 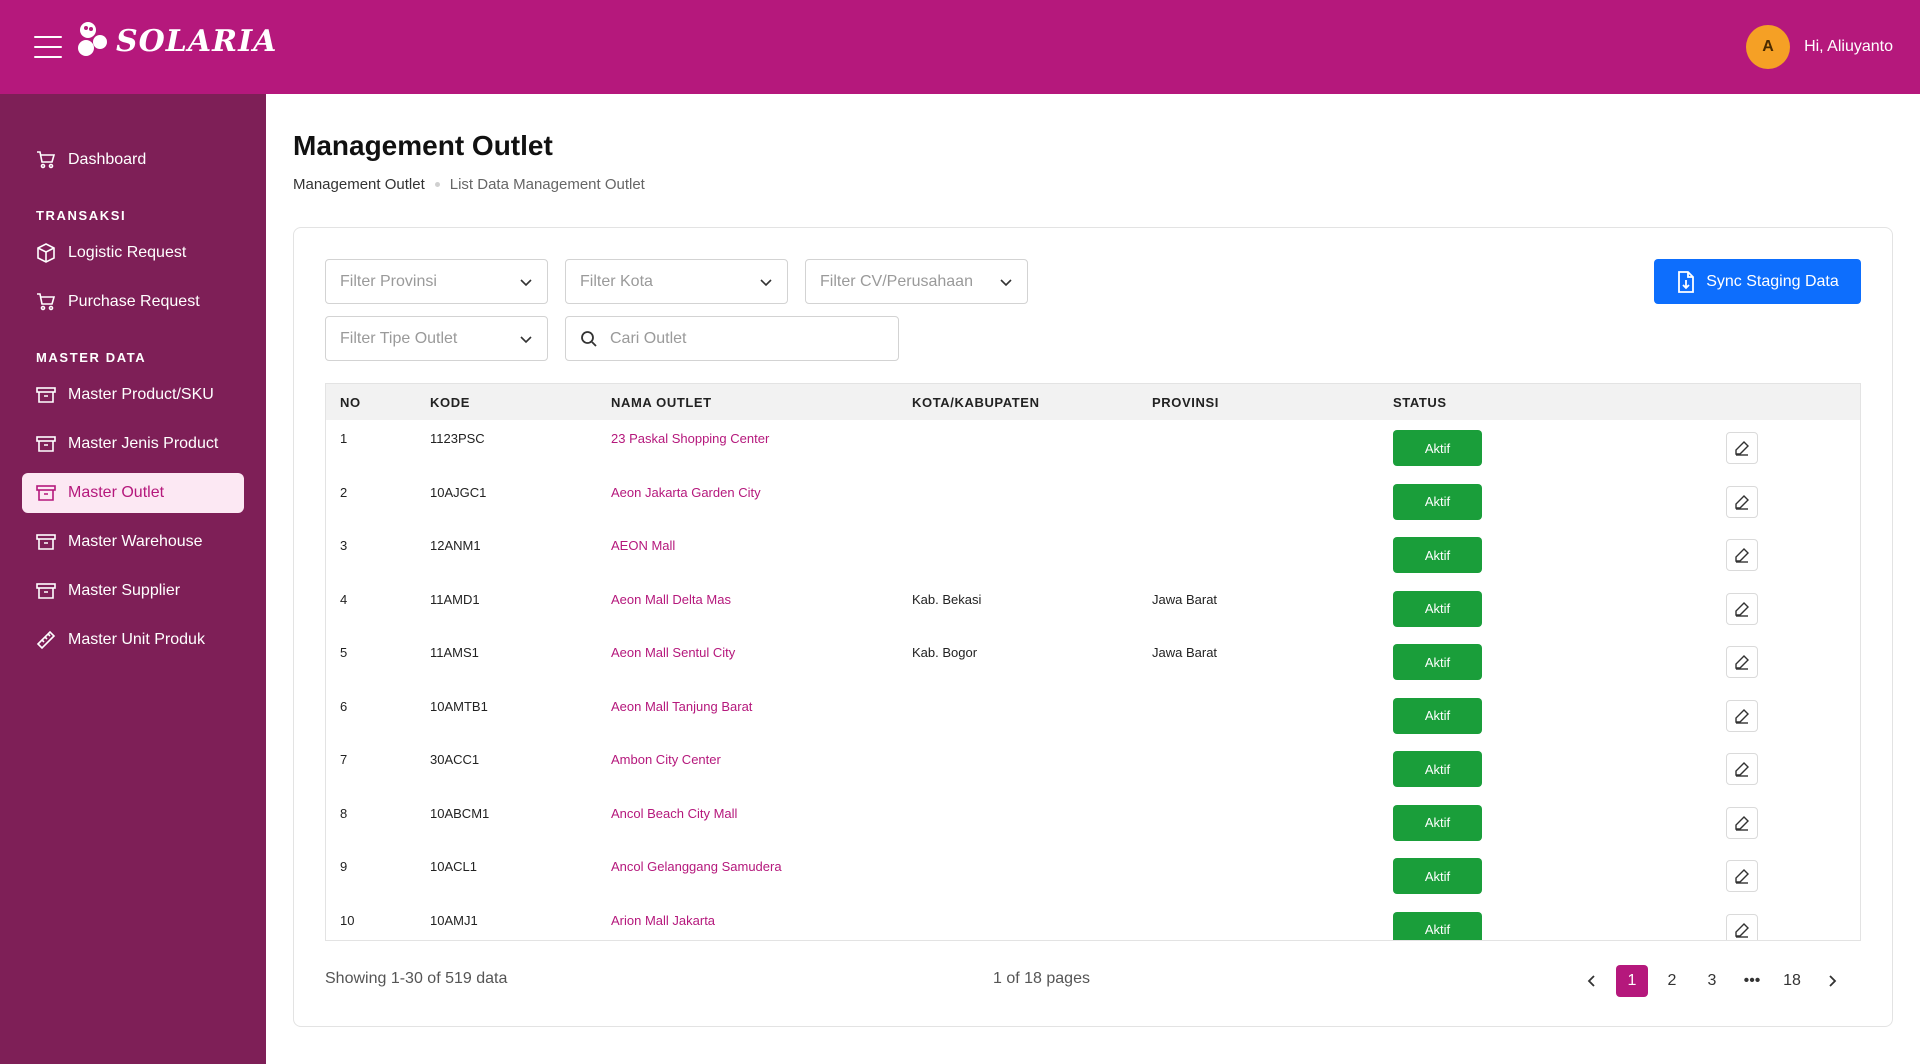 What do you see at coordinates (133, 444) in the screenshot?
I see `sidebar-item-master-jenis-product: Master Jenis Product` at bounding box center [133, 444].